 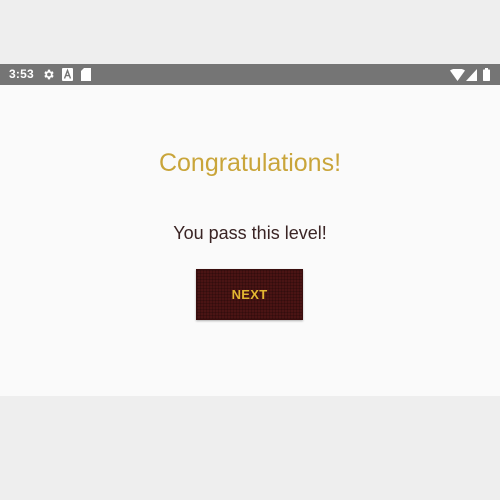 What do you see at coordinates (250, 74) in the screenshot?
I see `status-bar: 3:53` at bounding box center [250, 74].